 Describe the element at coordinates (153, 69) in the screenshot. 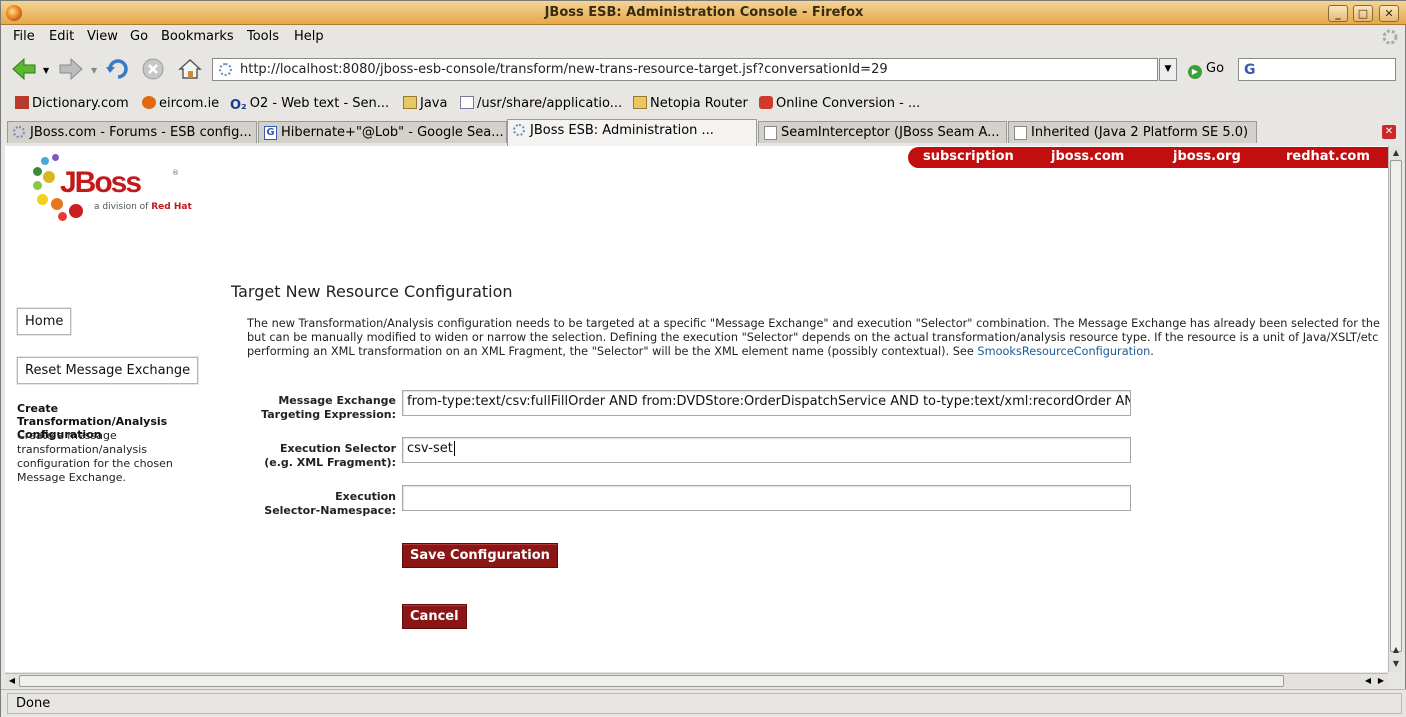

I see `stop-icon` at that location.